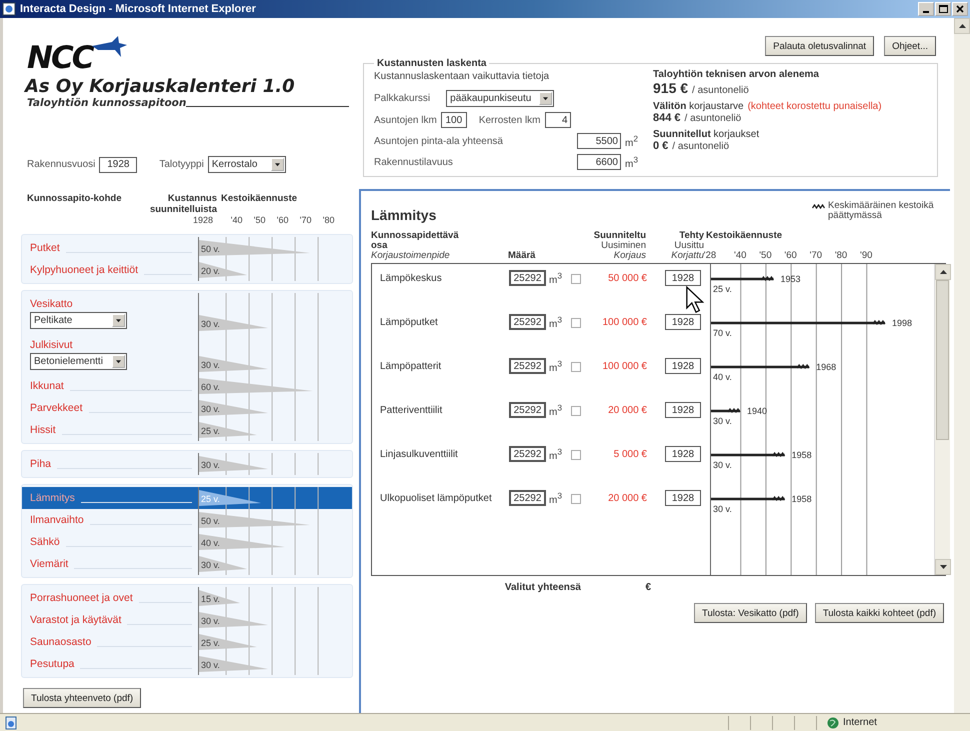  I want to click on up-arrow-icon, so click(962, 26).